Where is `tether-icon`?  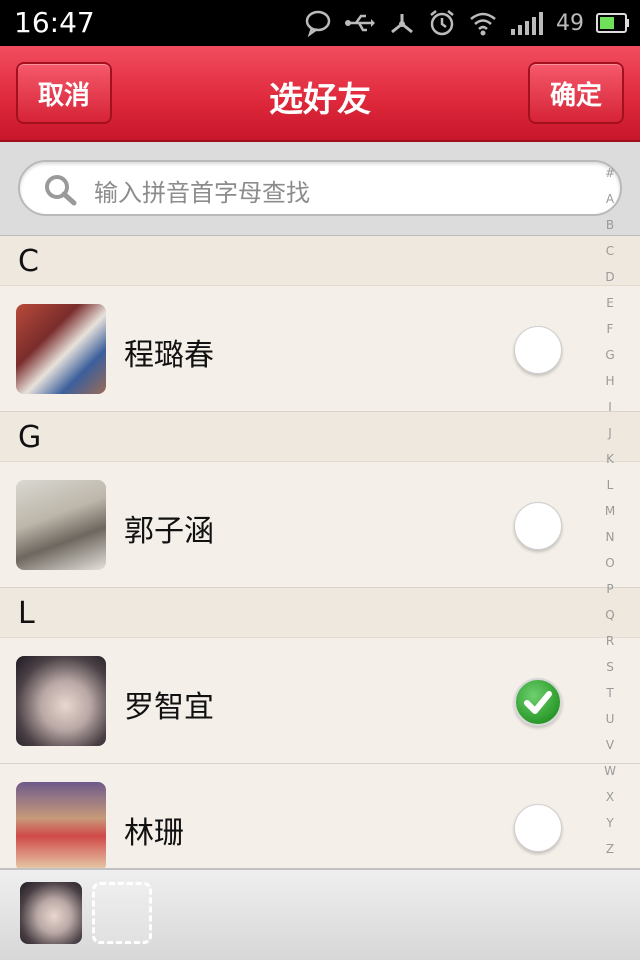
tether-icon is located at coordinates (402, 23).